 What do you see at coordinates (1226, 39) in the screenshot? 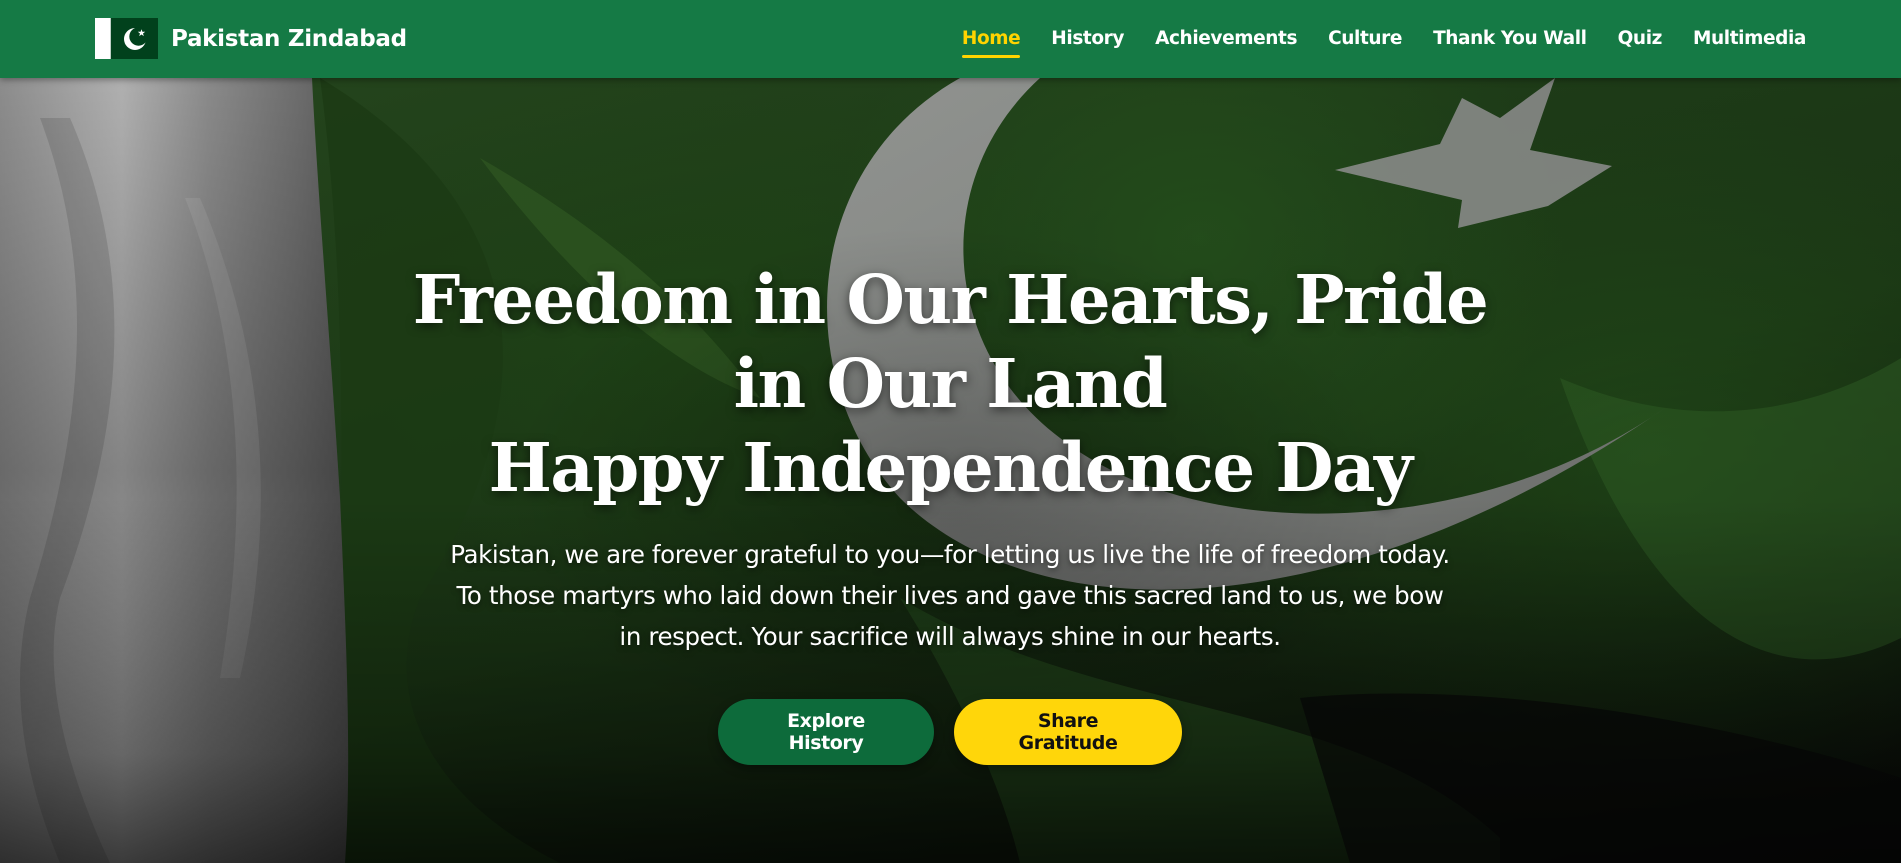
I see `nav-link-achievements: Achievements` at bounding box center [1226, 39].